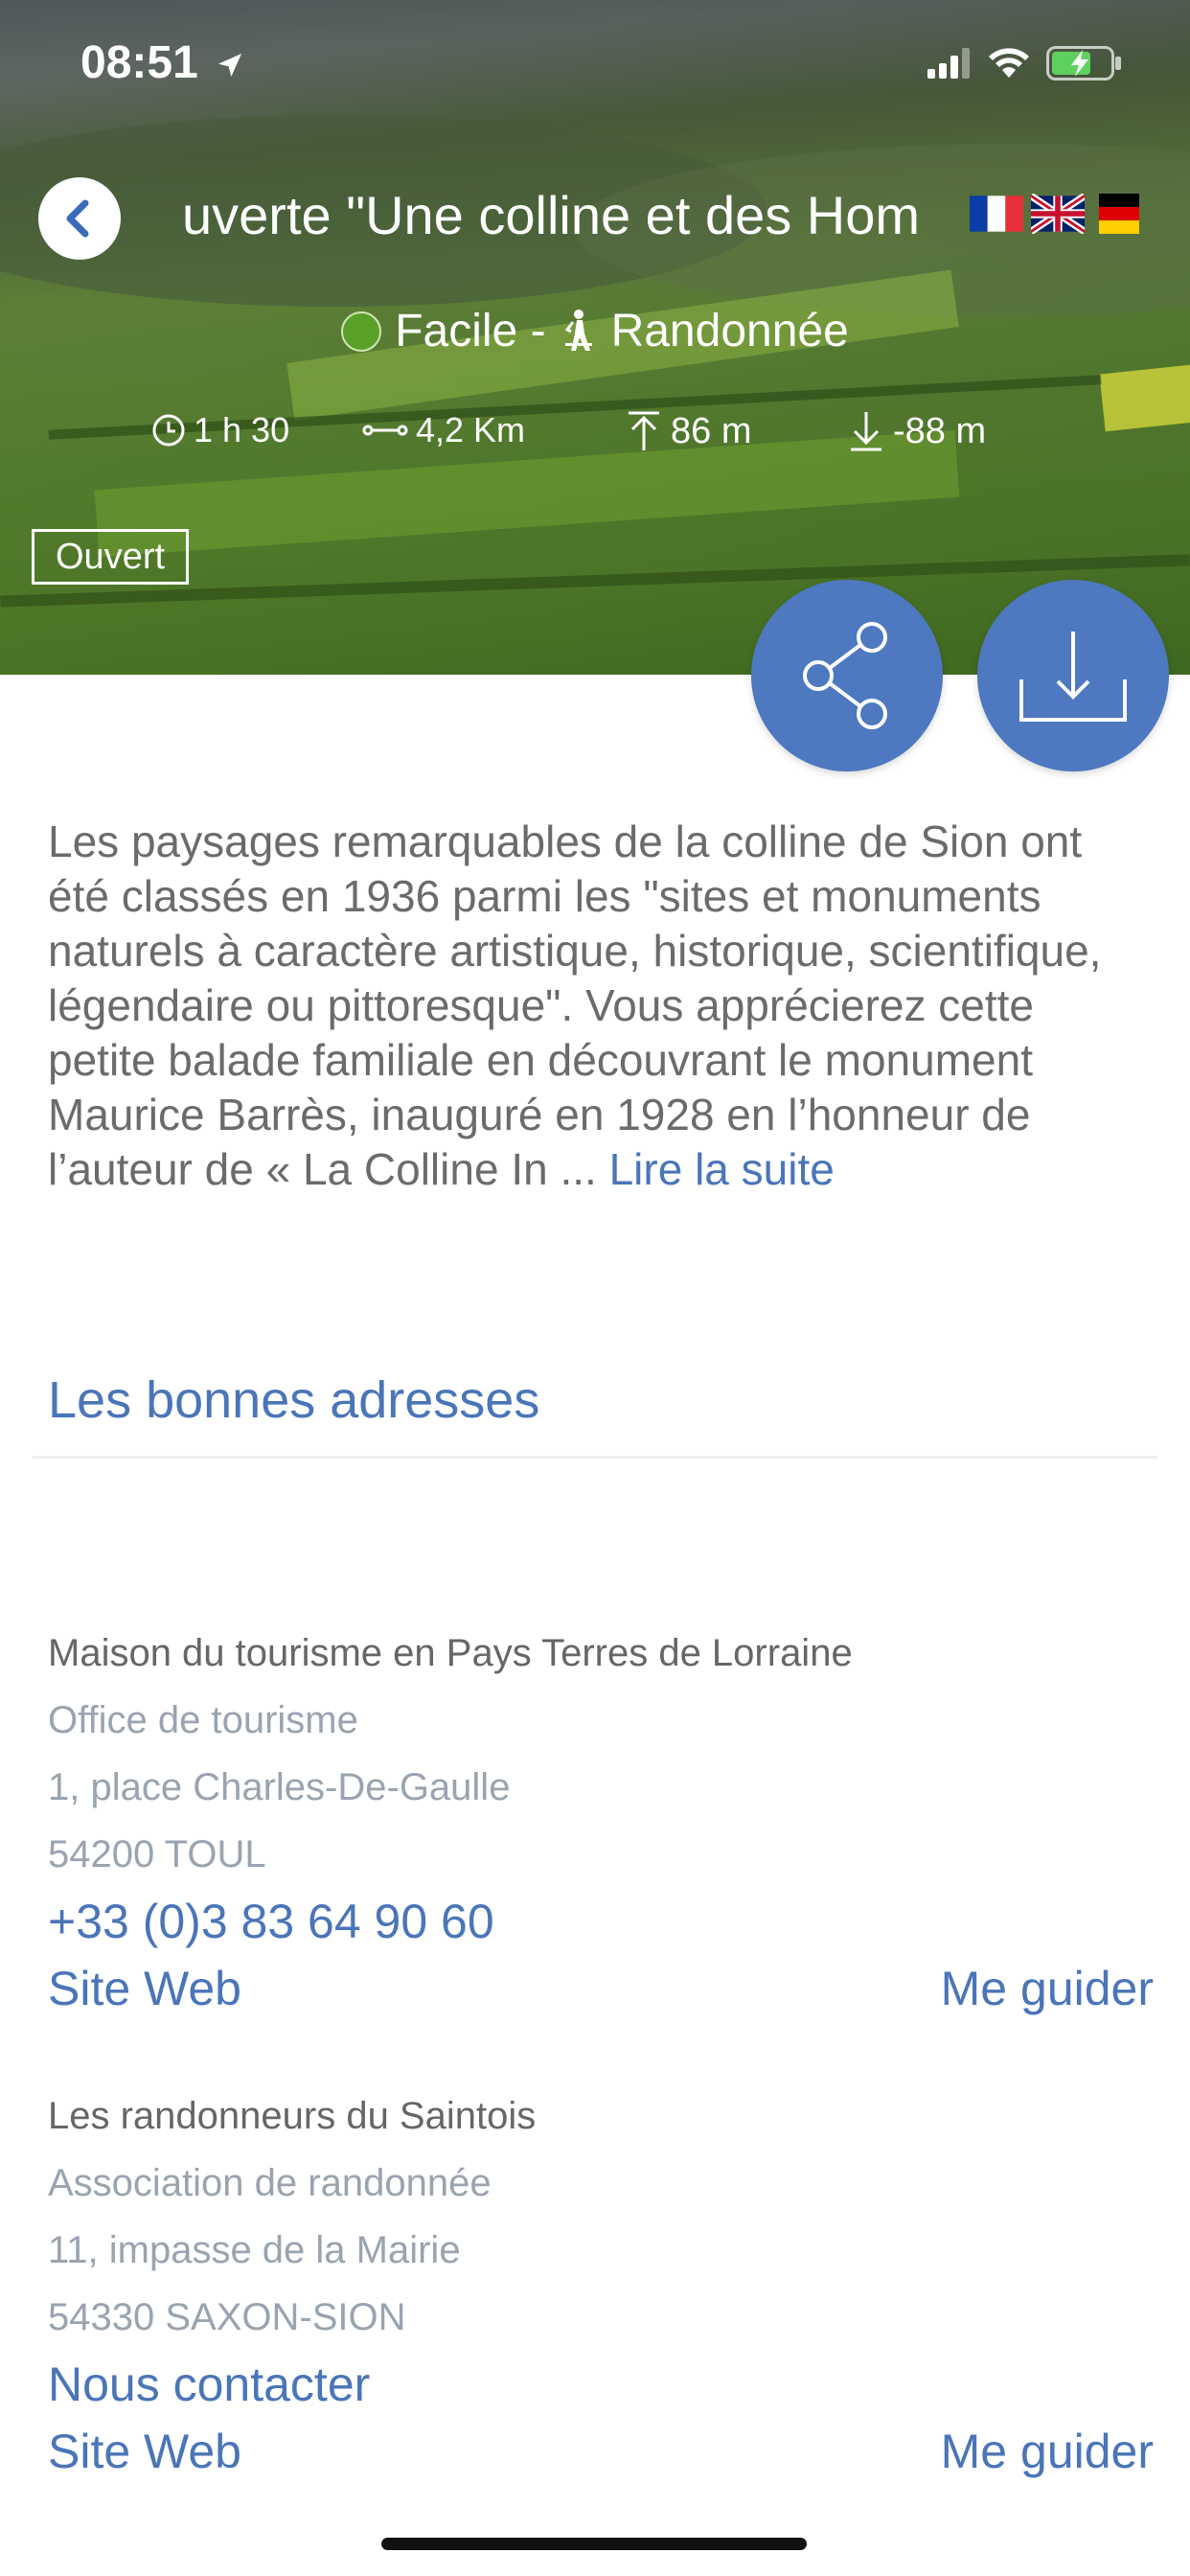 The image size is (1190, 2576). I want to click on difficulty-row: Facile - Randonnée, so click(595, 331).